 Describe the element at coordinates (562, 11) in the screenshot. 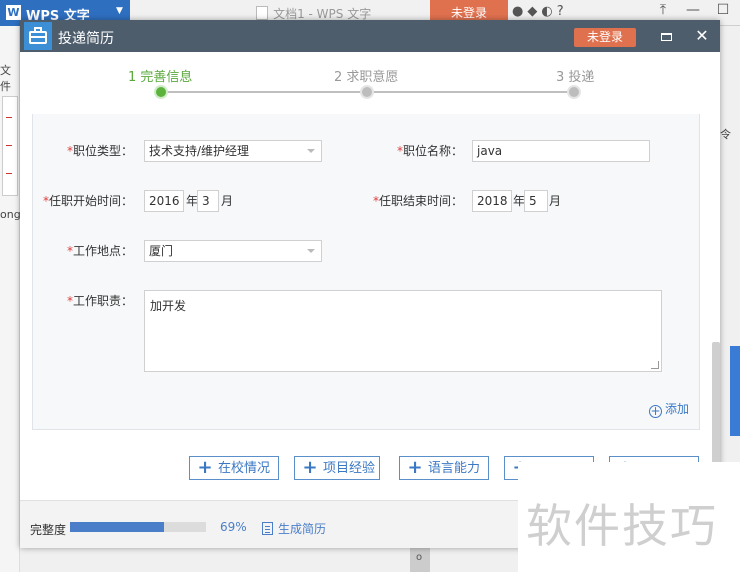

I see `help-icon: ?` at that location.